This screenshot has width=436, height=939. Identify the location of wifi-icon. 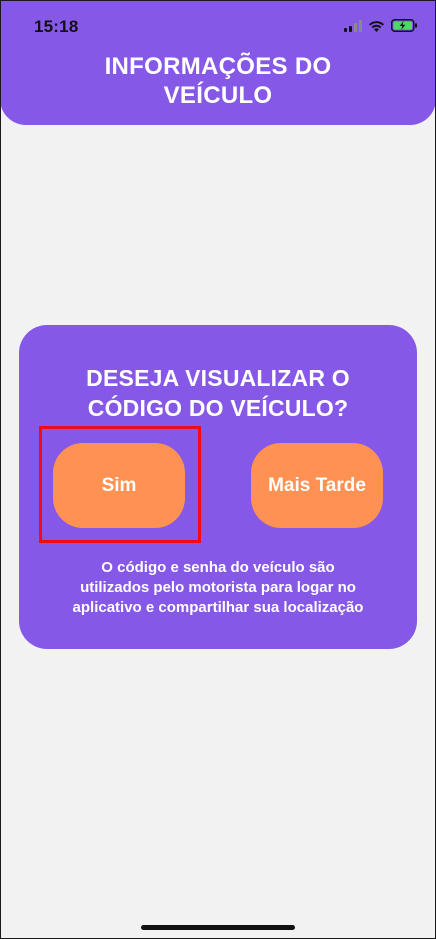
(376, 28).